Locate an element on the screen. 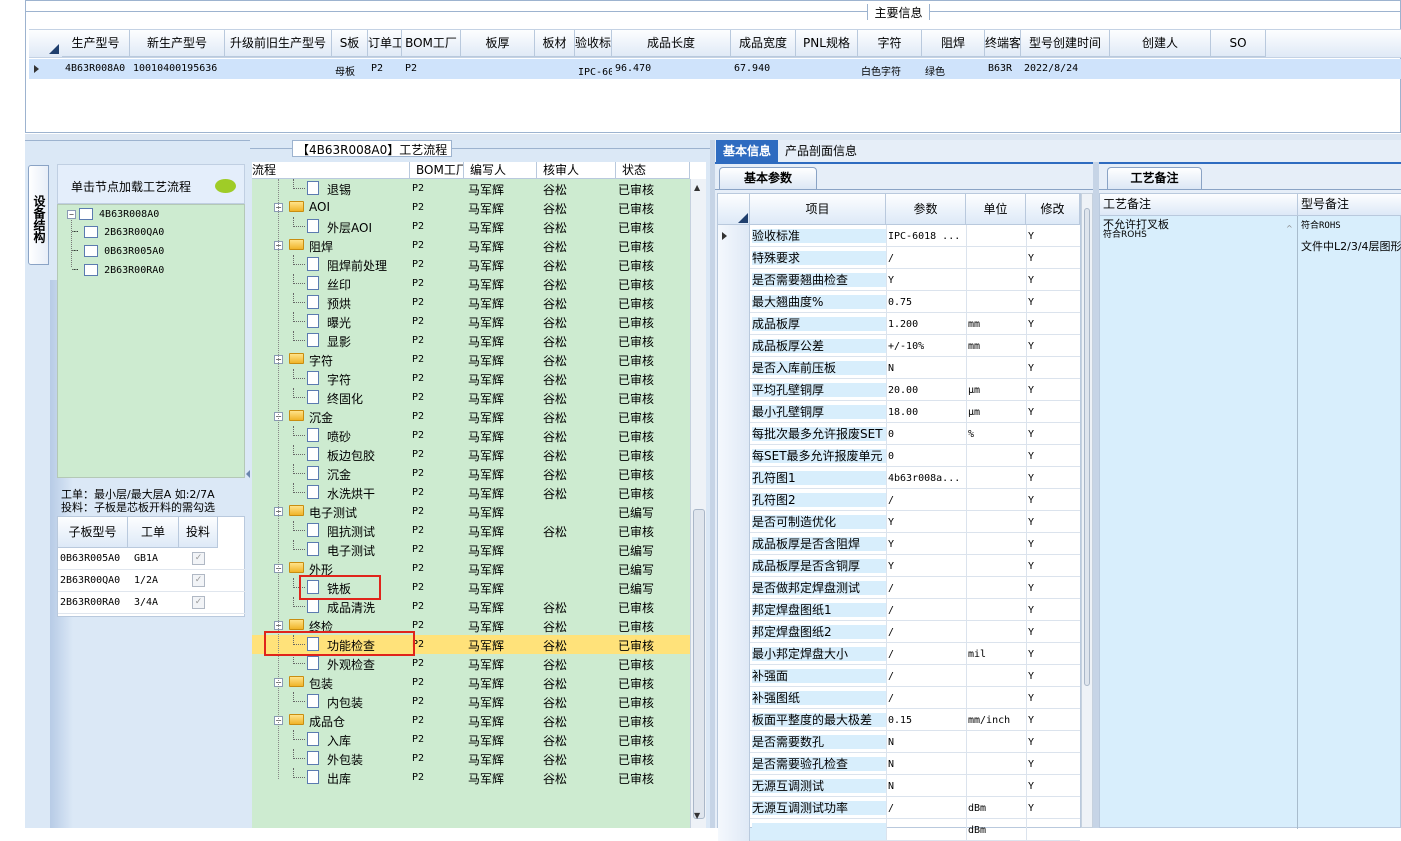  tab-basic-info: 基本信息 is located at coordinates (747, 151).